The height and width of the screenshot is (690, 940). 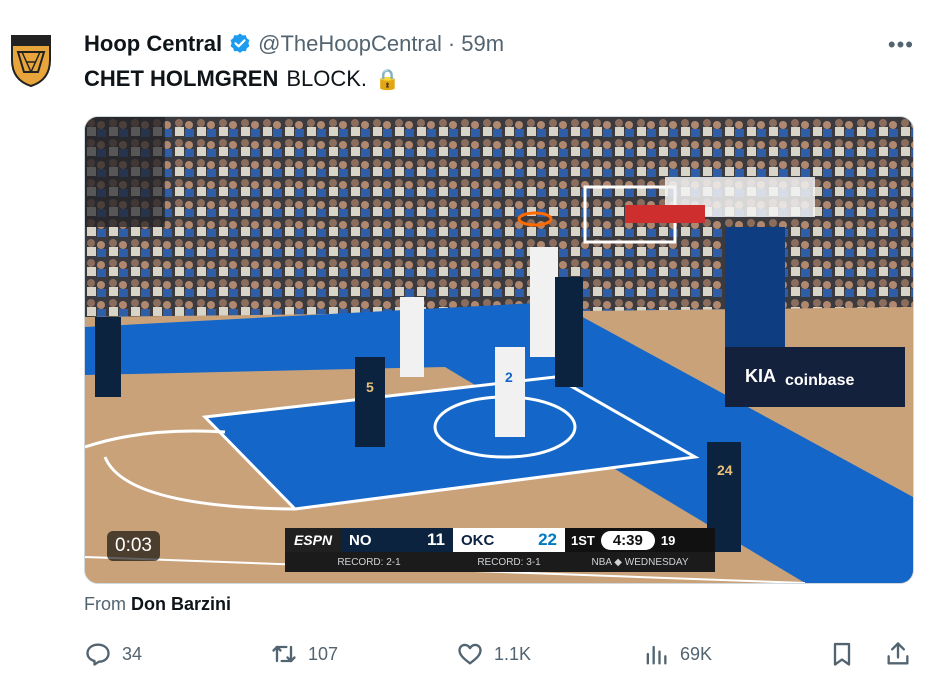 What do you see at coordinates (98, 654) in the screenshot?
I see `reply-icon` at bounding box center [98, 654].